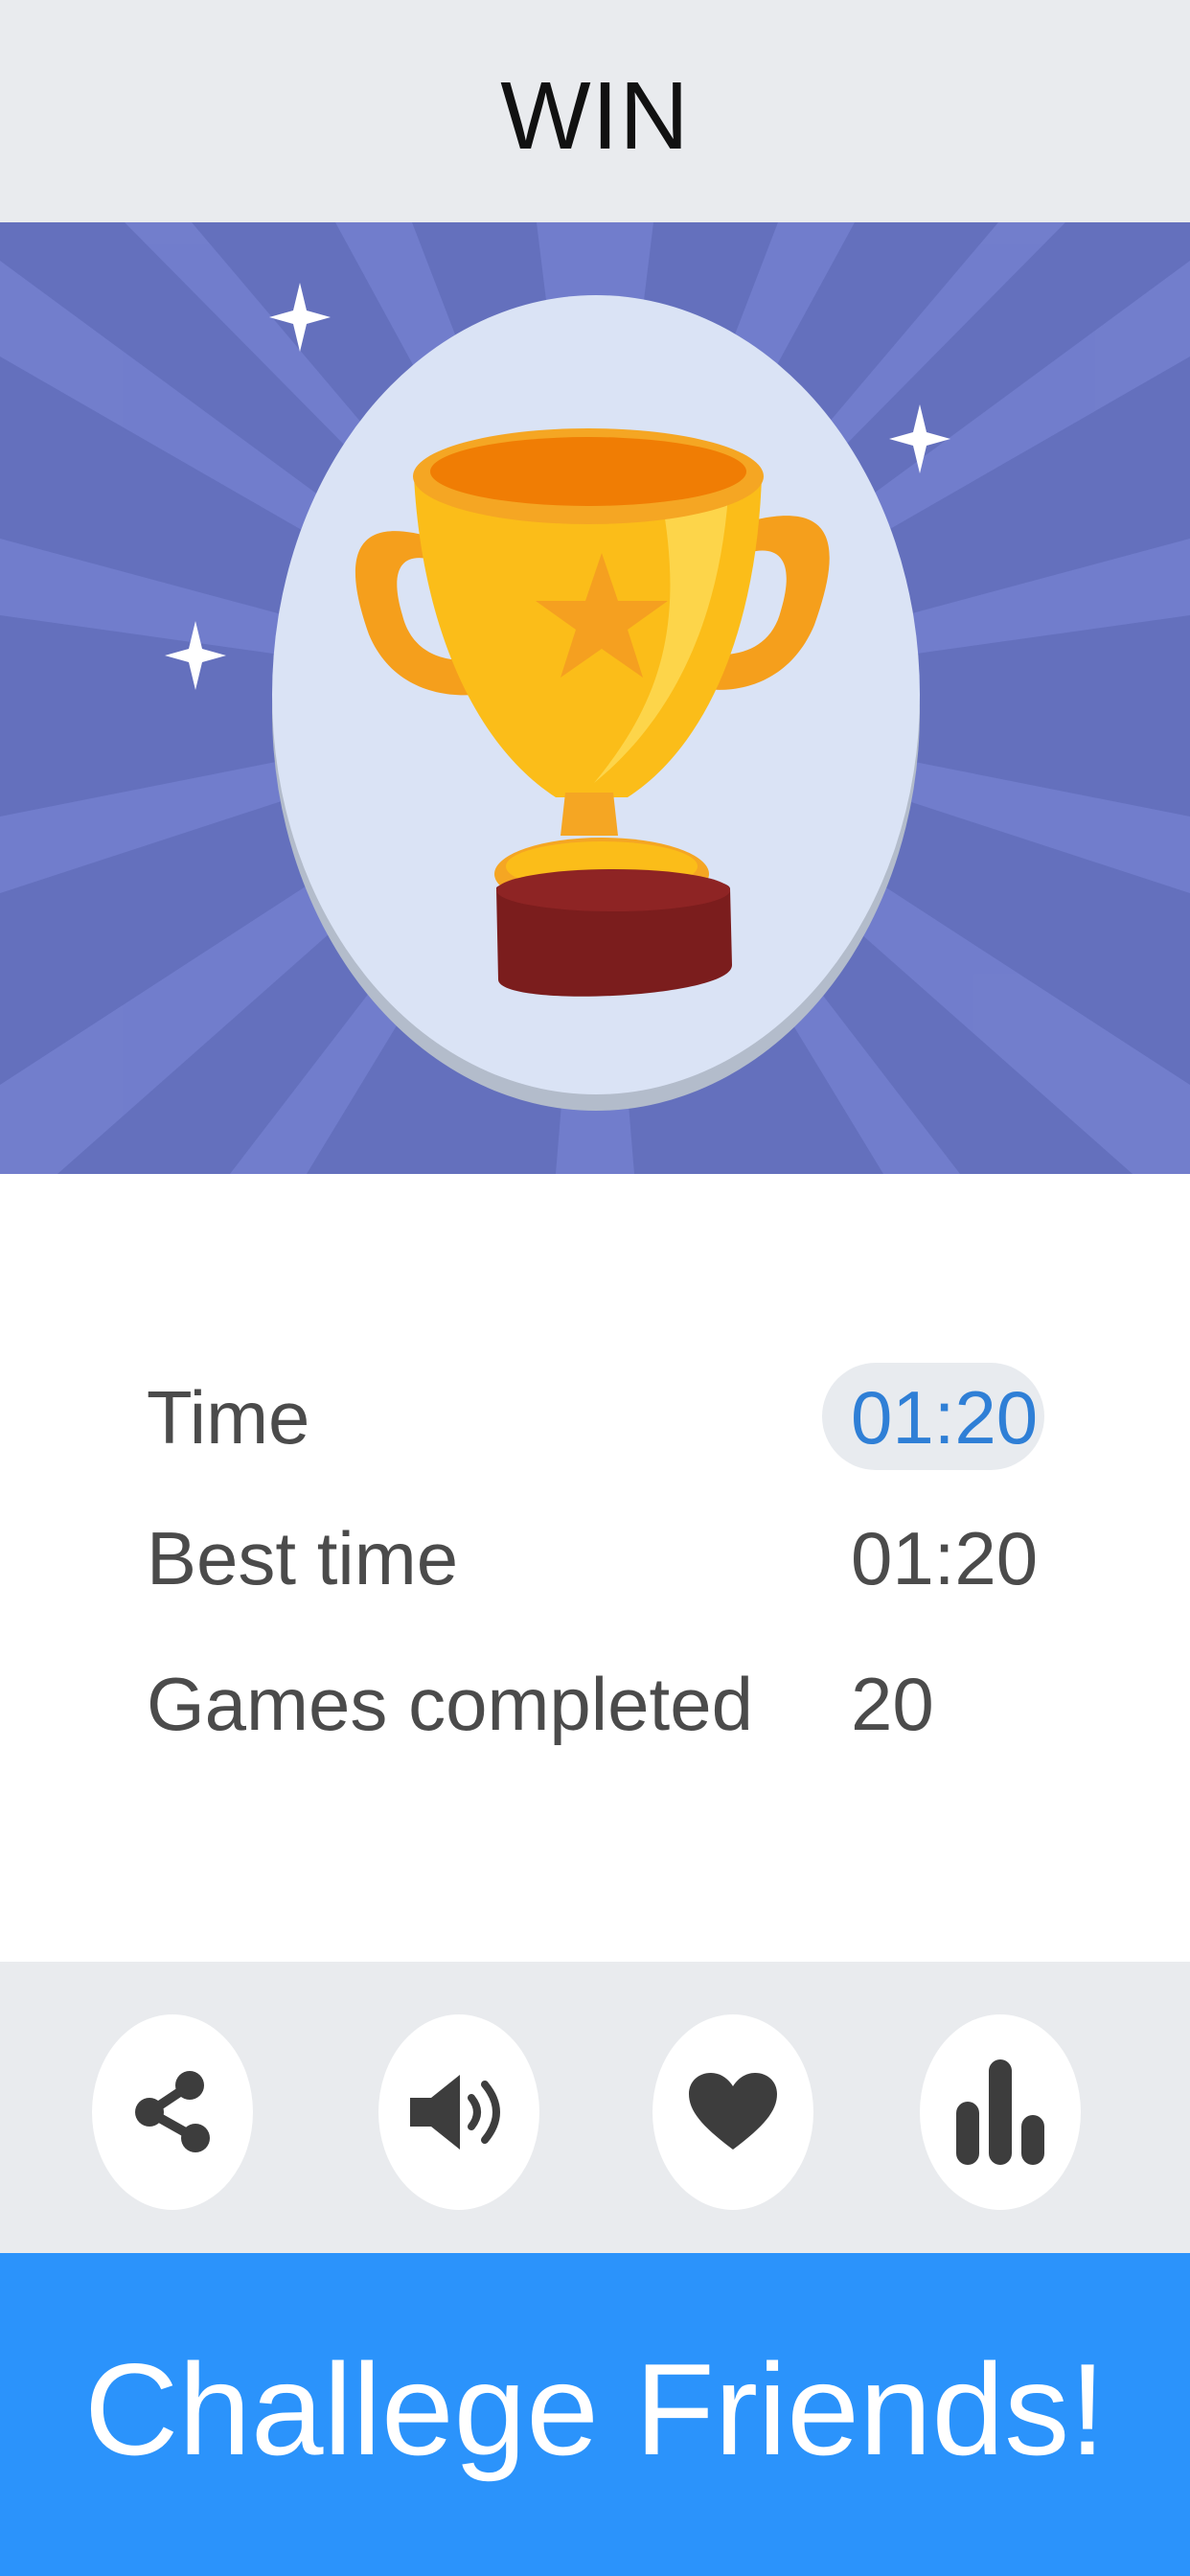 The width and height of the screenshot is (1190, 2576). What do you see at coordinates (945, 1417) in the screenshot?
I see `stat-value-time: 01:20` at bounding box center [945, 1417].